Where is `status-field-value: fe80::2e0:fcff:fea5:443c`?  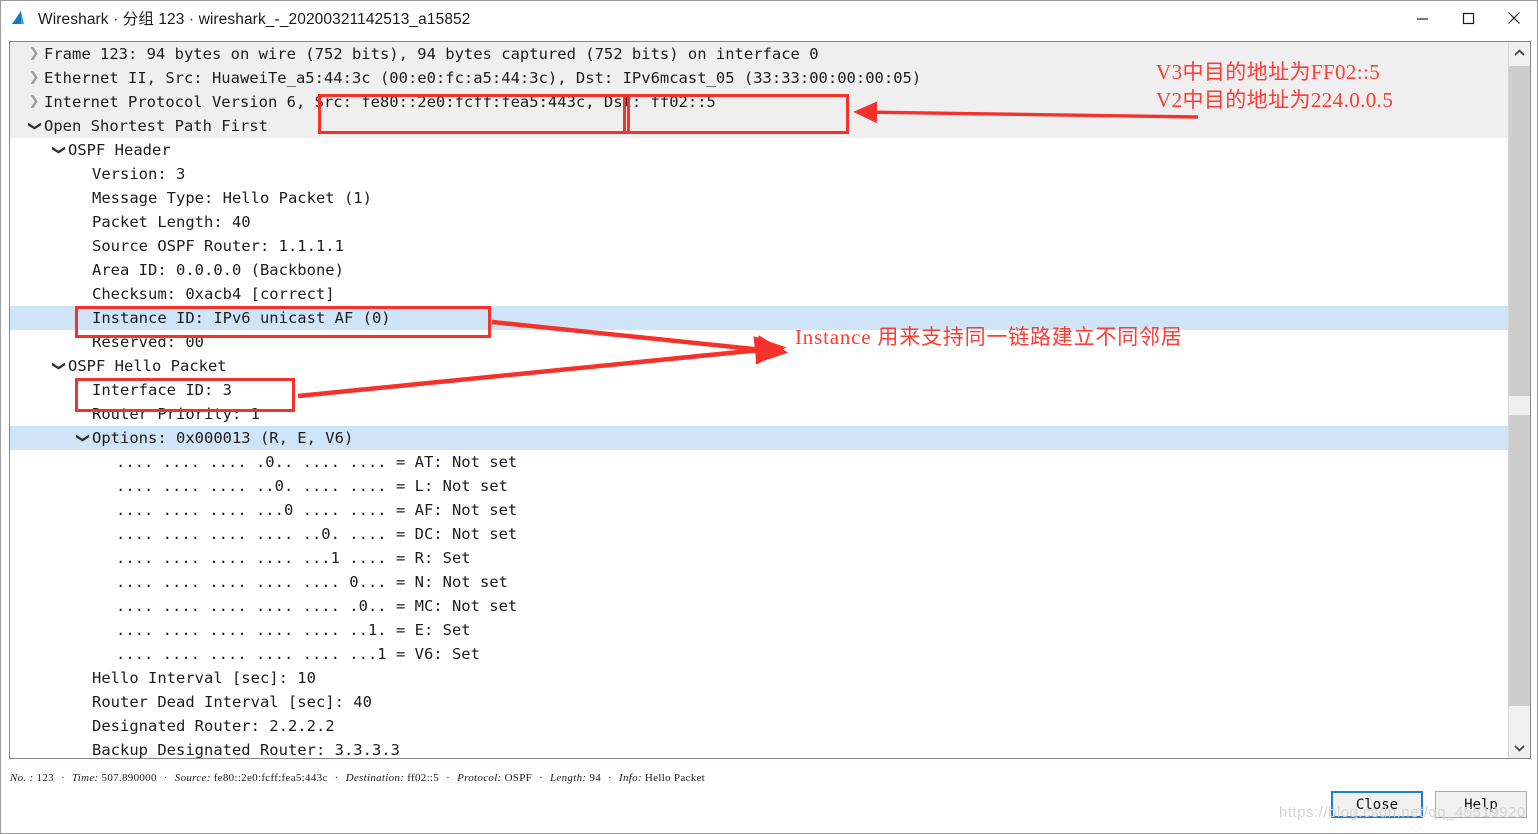
status-field-value: fe80::2e0:fcff:fea5:443c is located at coordinates (269, 778).